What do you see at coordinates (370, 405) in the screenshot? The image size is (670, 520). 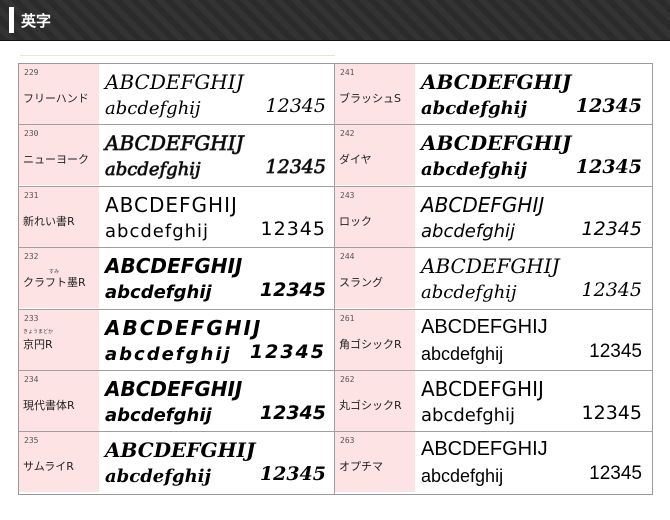 I see `font-name: 丸ゴシックR` at bounding box center [370, 405].